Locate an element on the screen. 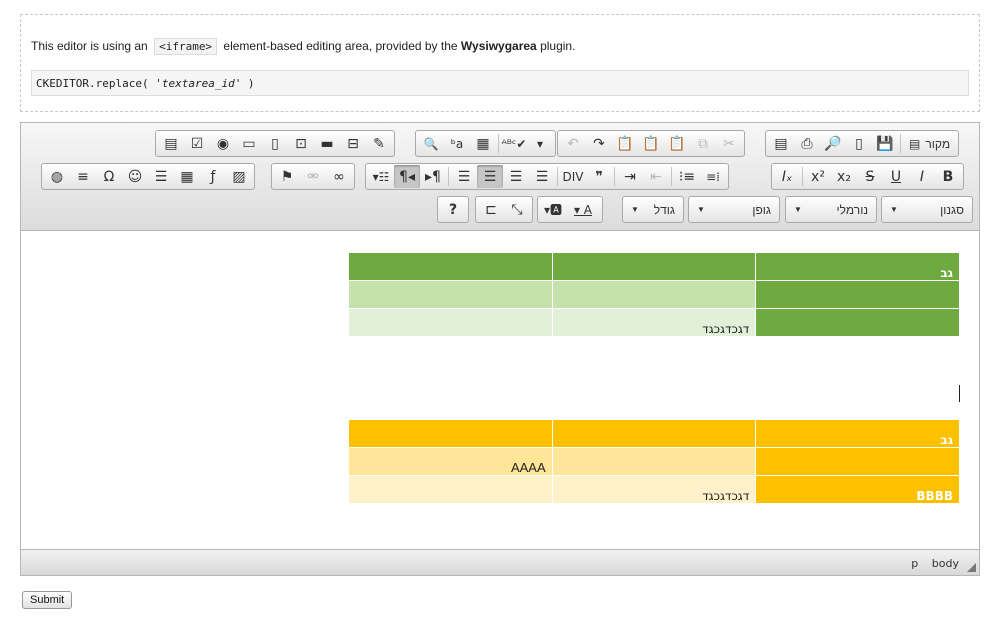 Image resolution: width=1001 pixels, height=625 pixels. strike-icon: S is located at coordinates (870, 176).